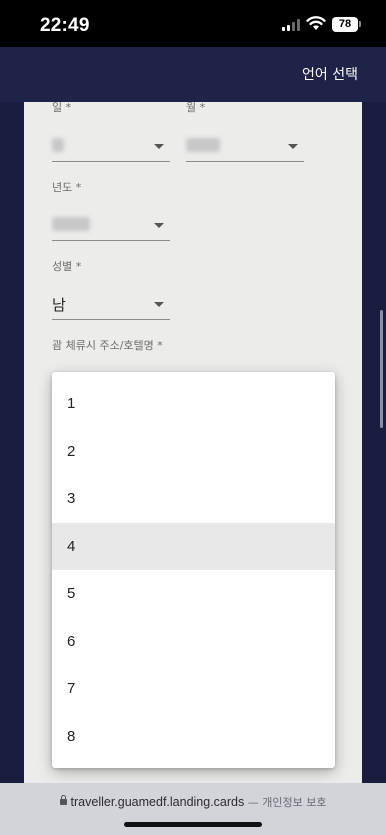 The height and width of the screenshot is (835, 386). What do you see at coordinates (159, 304) in the screenshot?
I see `gender-dropdown-arrow-icon` at bounding box center [159, 304].